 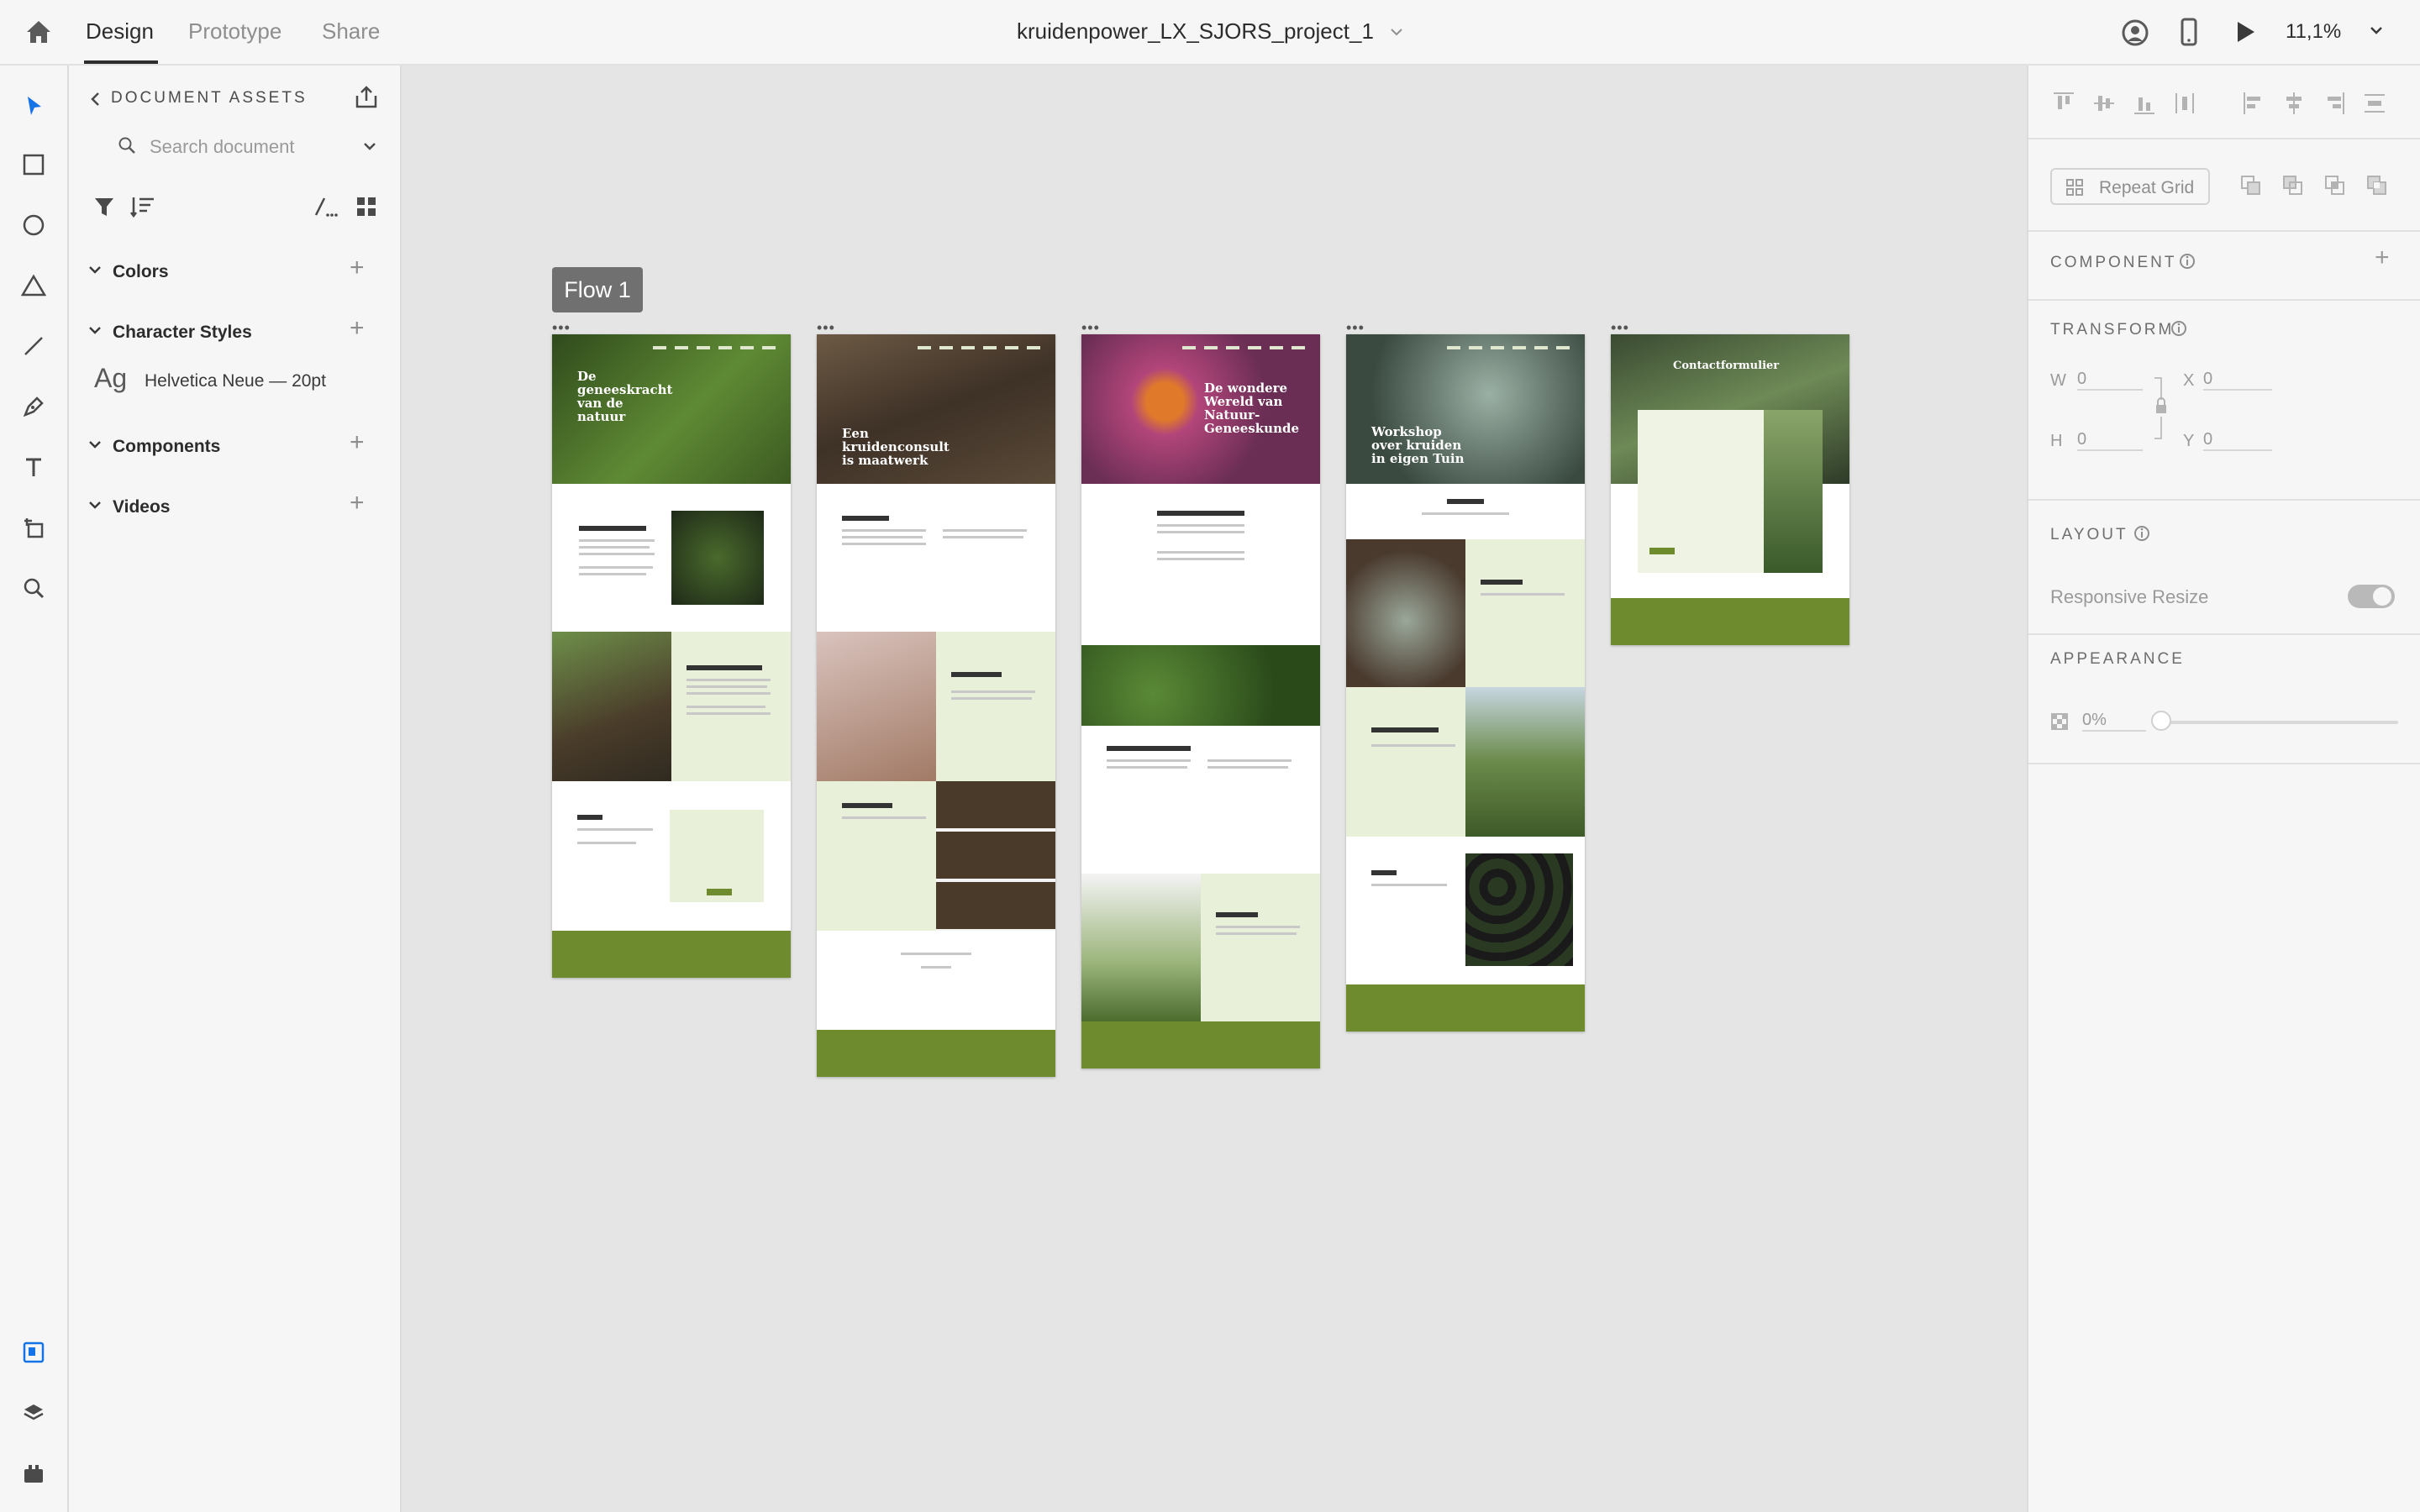 What do you see at coordinates (2189, 380) in the screenshot?
I see `x-label: X` at bounding box center [2189, 380].